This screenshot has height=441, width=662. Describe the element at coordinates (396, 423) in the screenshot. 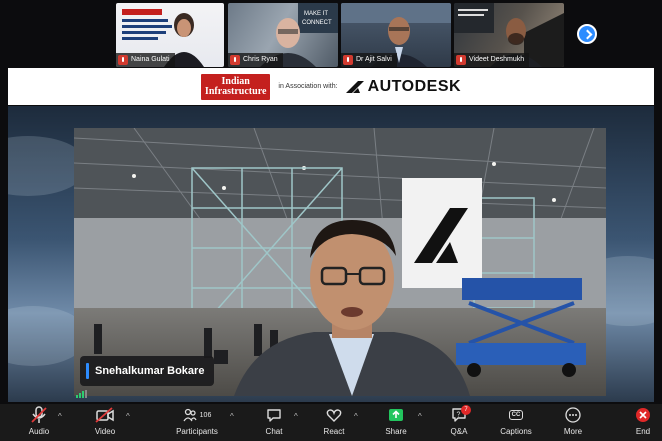

I see `share-button: Share` at that location.